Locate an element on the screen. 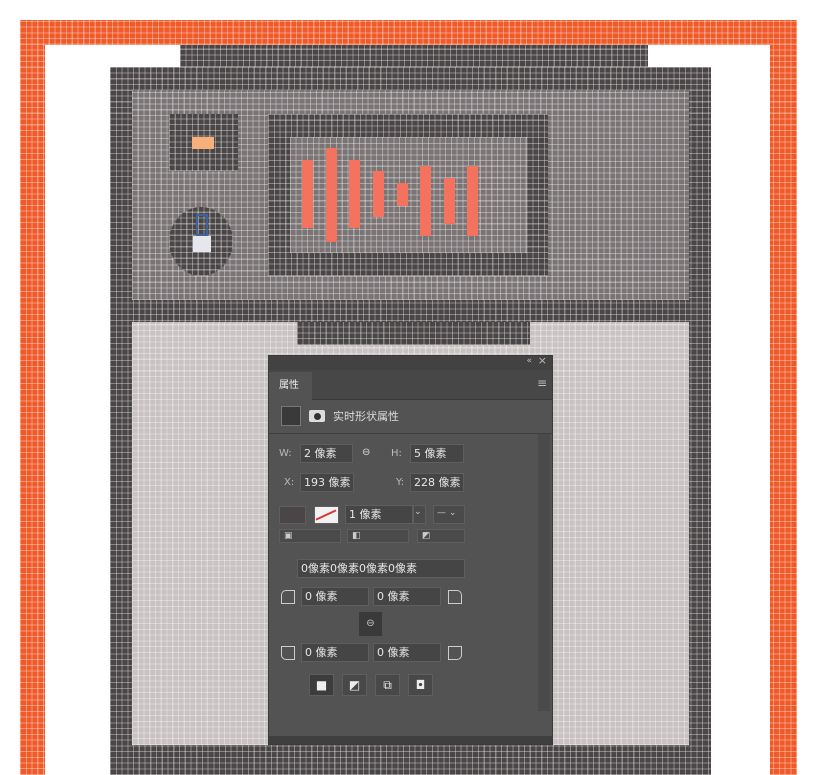 This screenshot has height=775, width=817. device-top is located at coordinates (414, 56).